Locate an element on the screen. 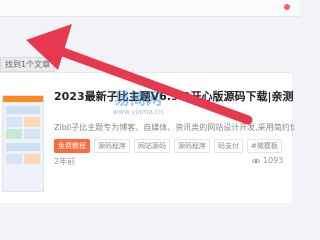 The width and height of the screenshot is (320, 240). tag-source-program: 源码程序 is located at coordinates (112, 146).